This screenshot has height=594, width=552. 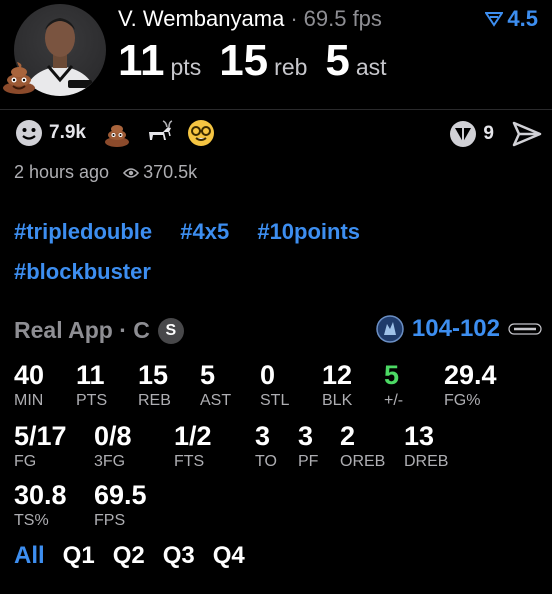 What do you see at coordinates (279, 505) in the screenshot?
I see `stats-row-3: 30.8 TS% 69.5 FPS` at bounding box center [279, 505].